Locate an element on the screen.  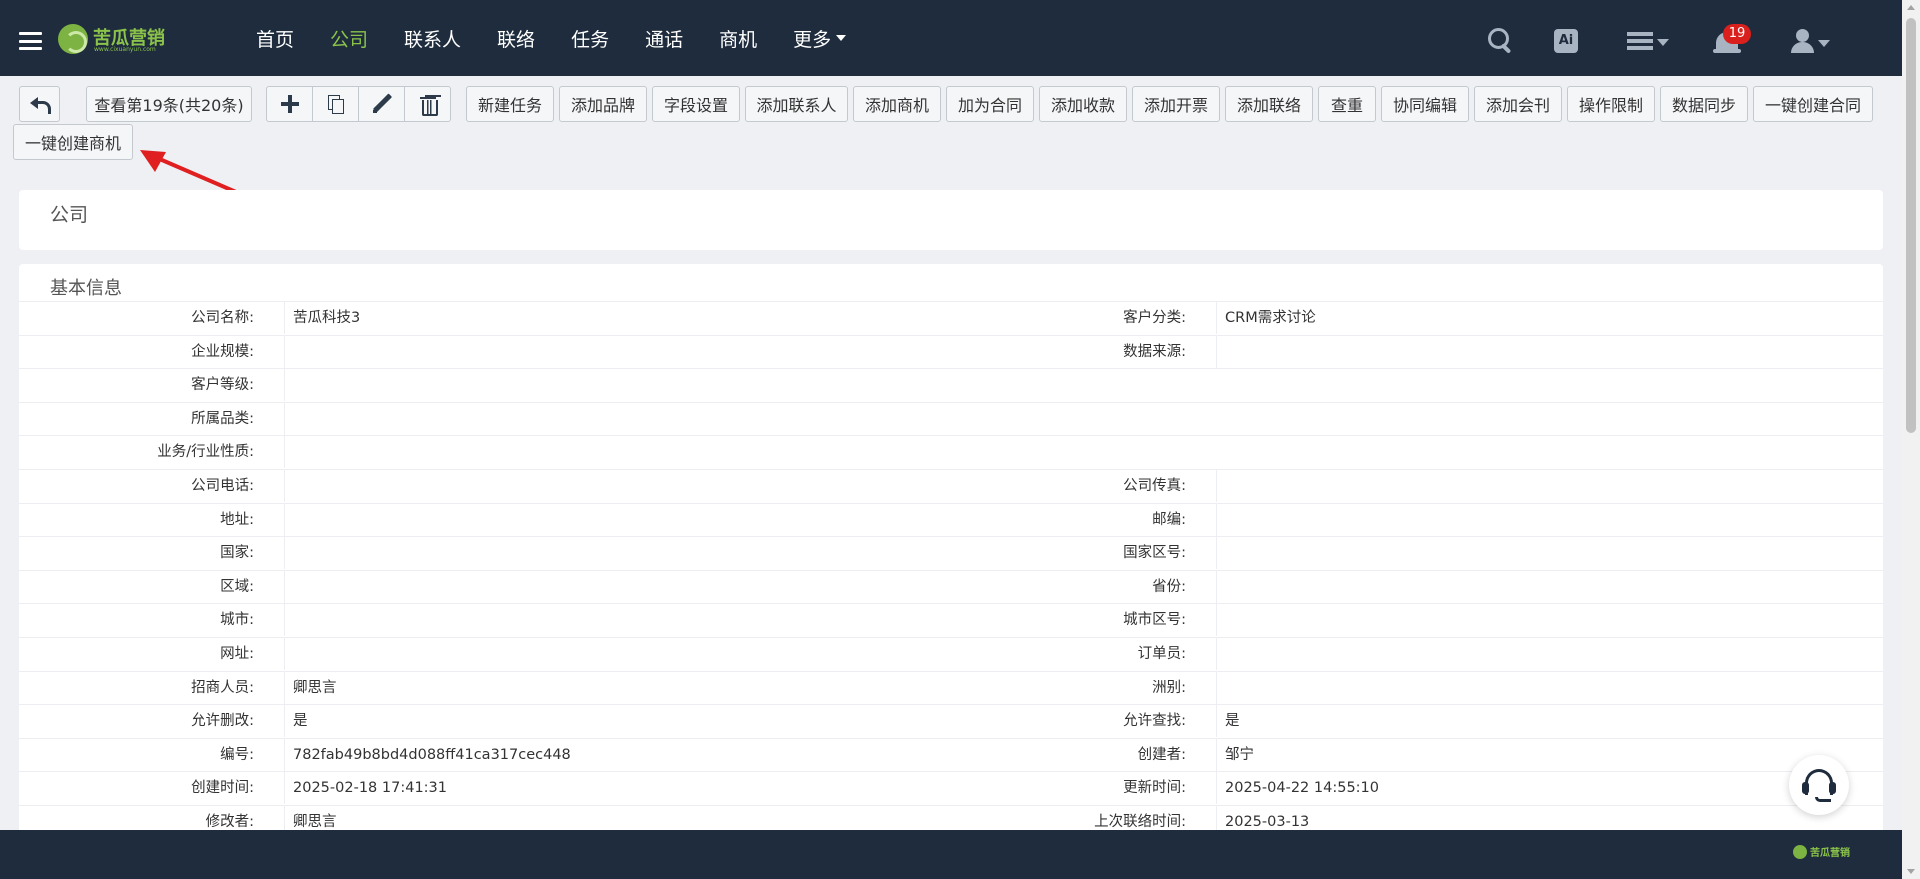
page-scrollbar is located at coordinates (1911, 439).